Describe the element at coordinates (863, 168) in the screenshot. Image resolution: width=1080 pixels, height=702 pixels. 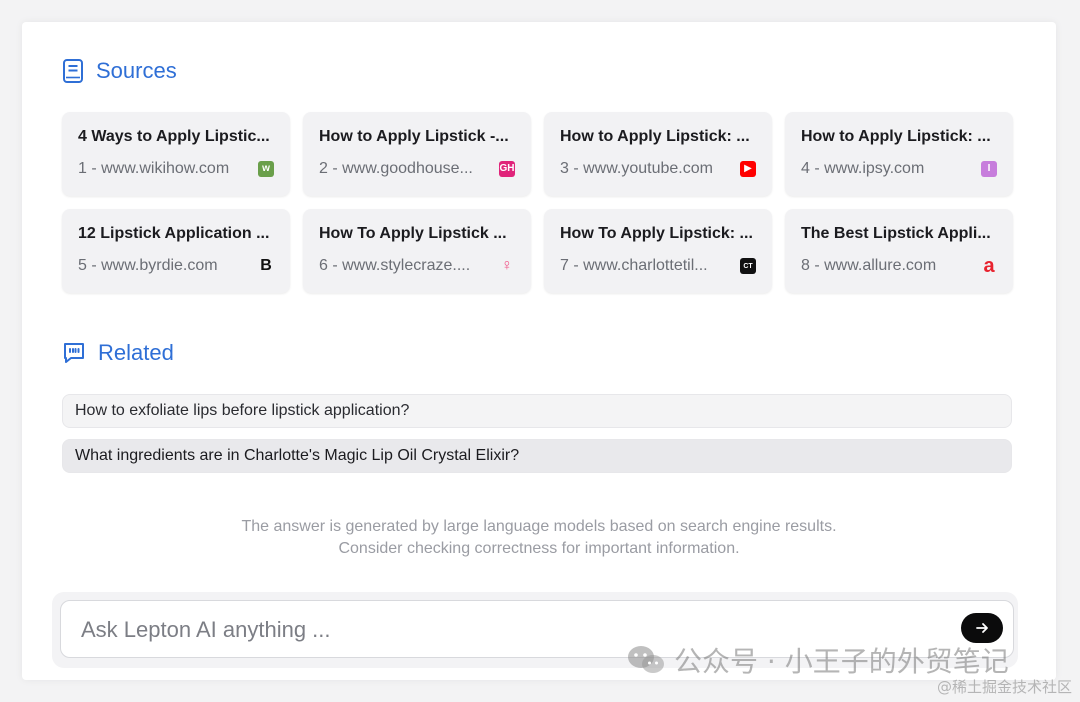
I see `source-url: 4 - www.ipsy.com` at that location.